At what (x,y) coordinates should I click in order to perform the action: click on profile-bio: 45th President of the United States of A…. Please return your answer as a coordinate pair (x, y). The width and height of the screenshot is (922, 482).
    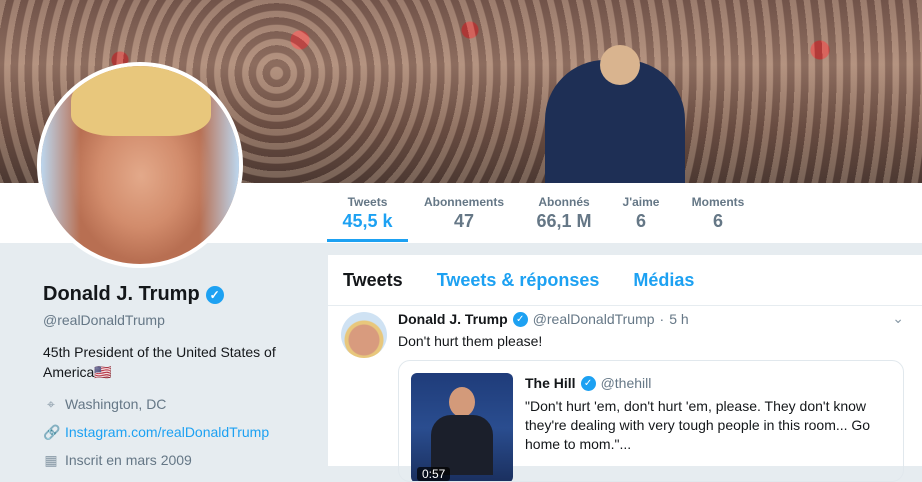
    Looking at the image, I should click on (168, 362).